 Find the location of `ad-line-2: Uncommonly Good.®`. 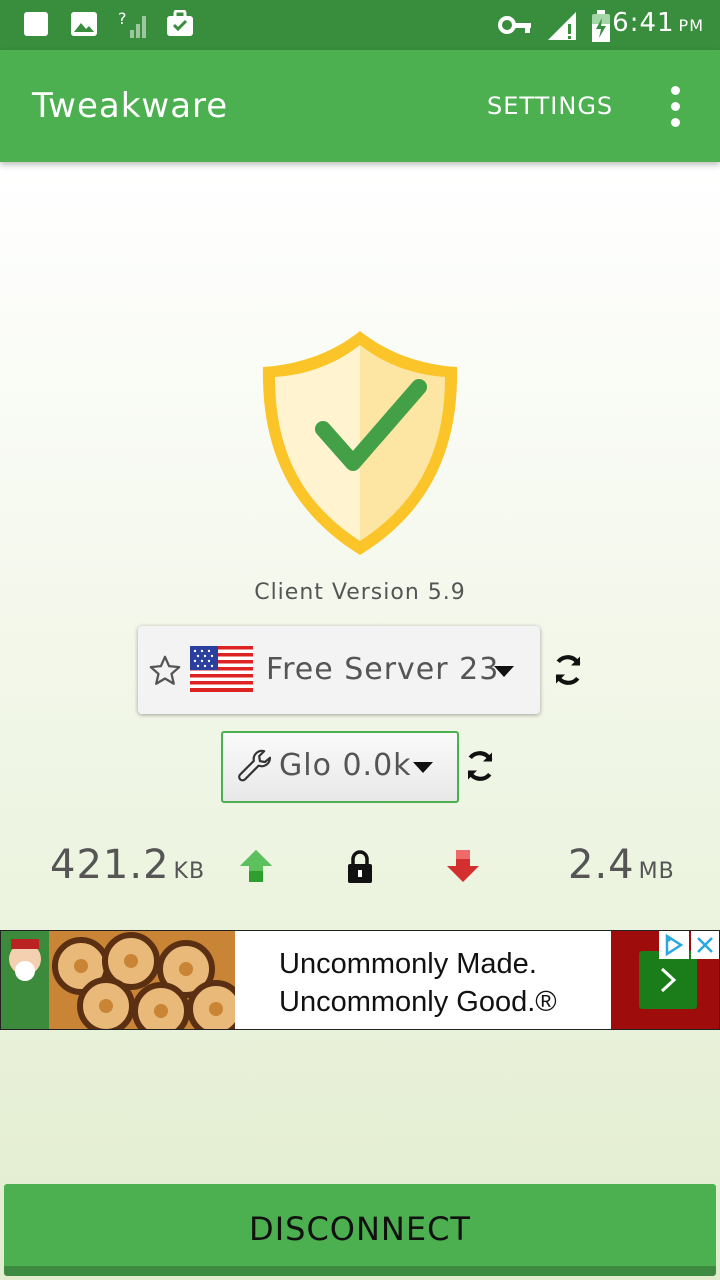

ad-line-2: Uncommonly Good.® is located at coordinates (418, 1002).